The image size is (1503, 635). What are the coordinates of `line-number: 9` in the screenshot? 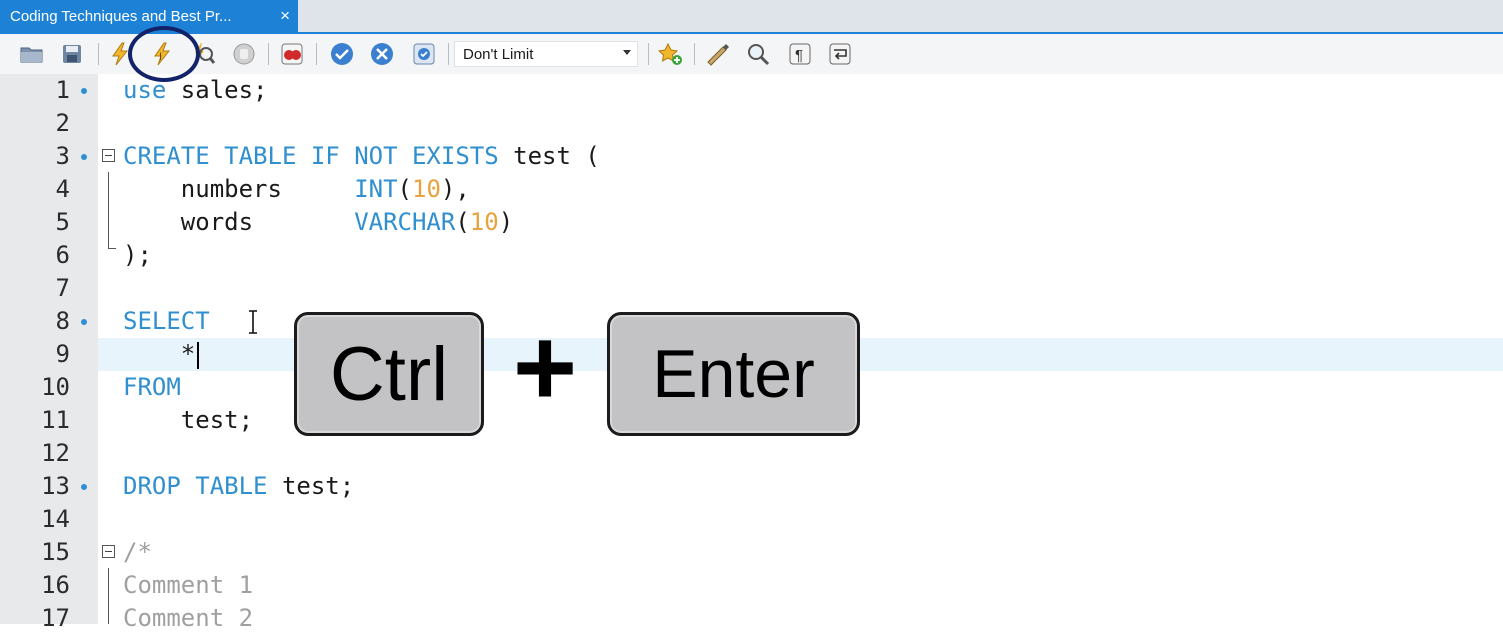 It's located at (62, 354).